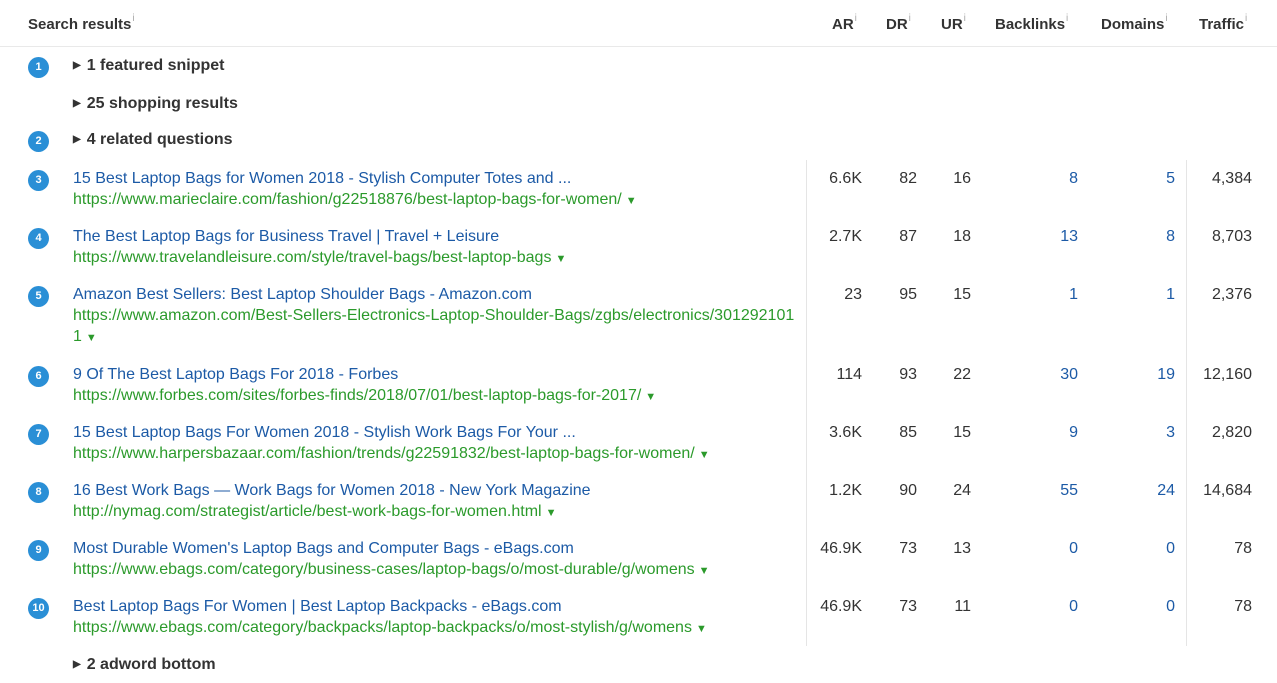 The image size is (1277, 683). I want to click on header-backlinks: Backlinksi, so click(1031, 23).